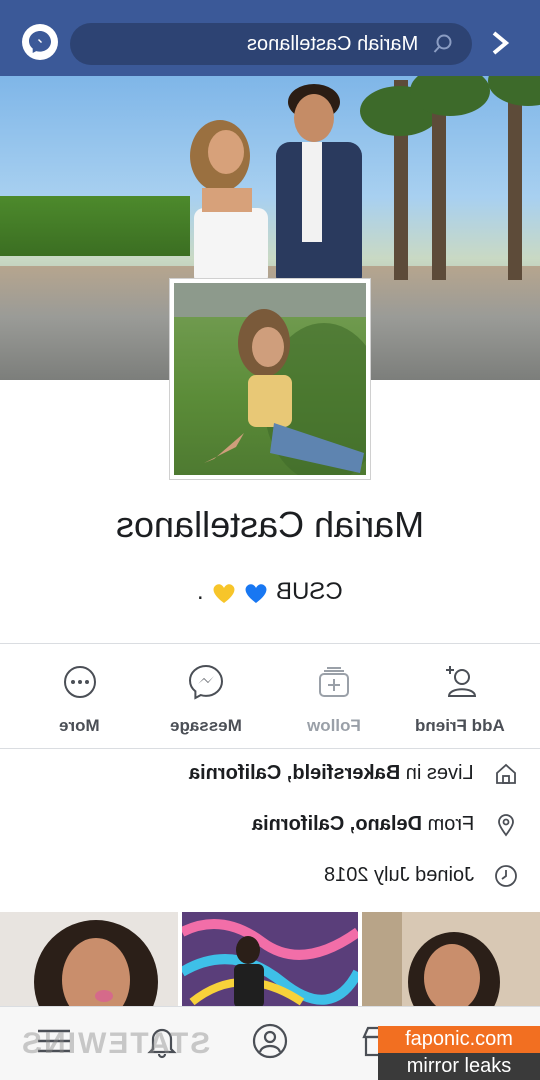 This screenshot has height=1080, width=540. I want to click on profile-bio: . CSUB, so click(270, 592).